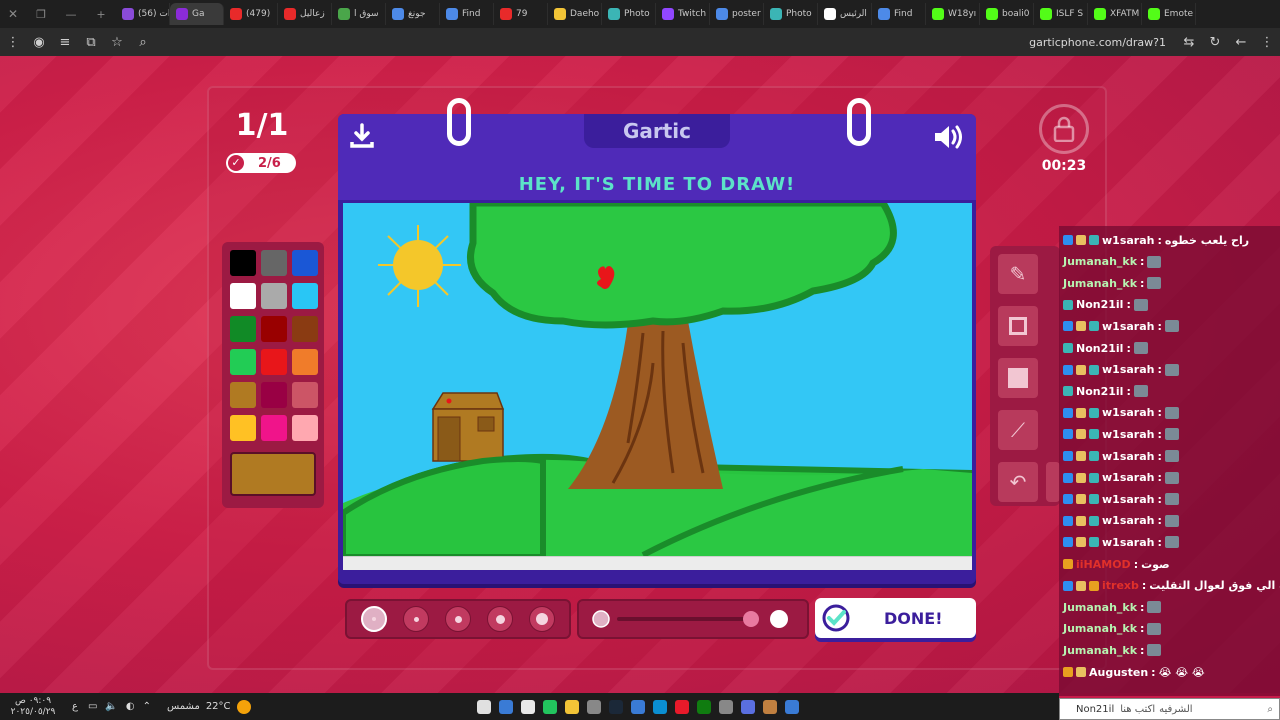 The width and height of the screenshot is (1280, 720). What do you see at coordinates (117, 42) in the screenshot?
I see `bookmark-star-icon: ☆` at bounding box center [117, 42].